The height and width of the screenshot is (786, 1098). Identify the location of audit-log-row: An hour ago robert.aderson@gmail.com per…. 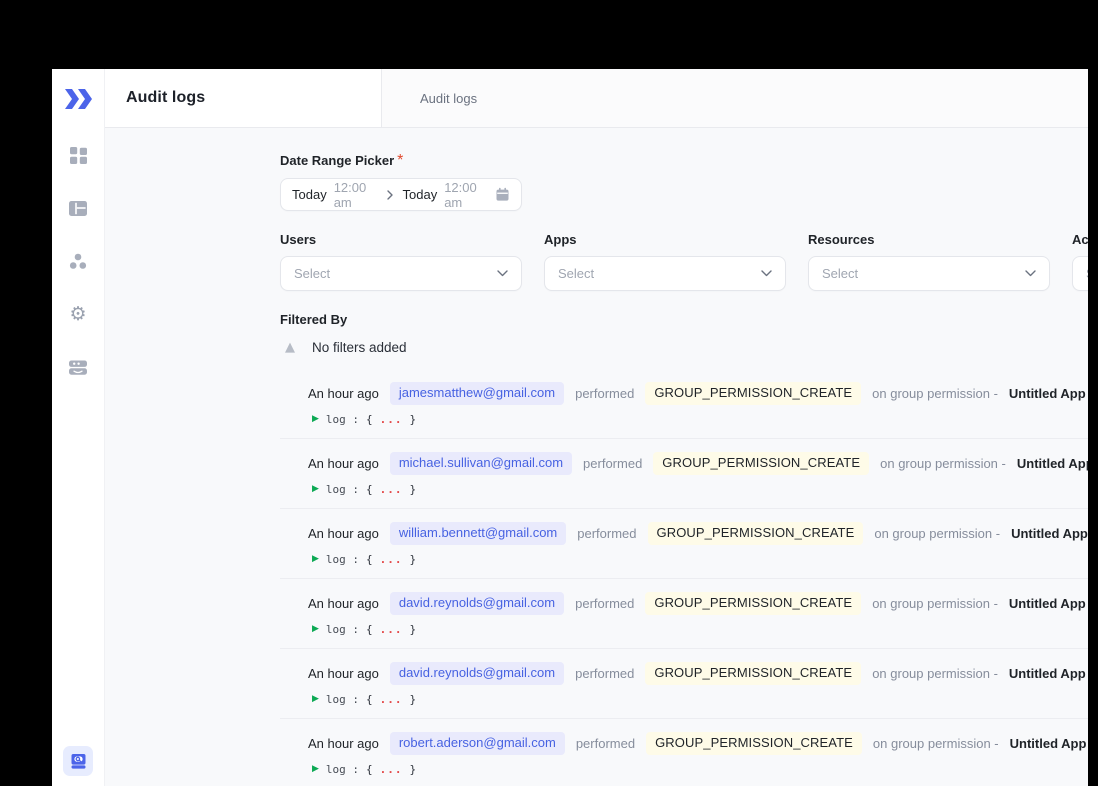
(684, 752).